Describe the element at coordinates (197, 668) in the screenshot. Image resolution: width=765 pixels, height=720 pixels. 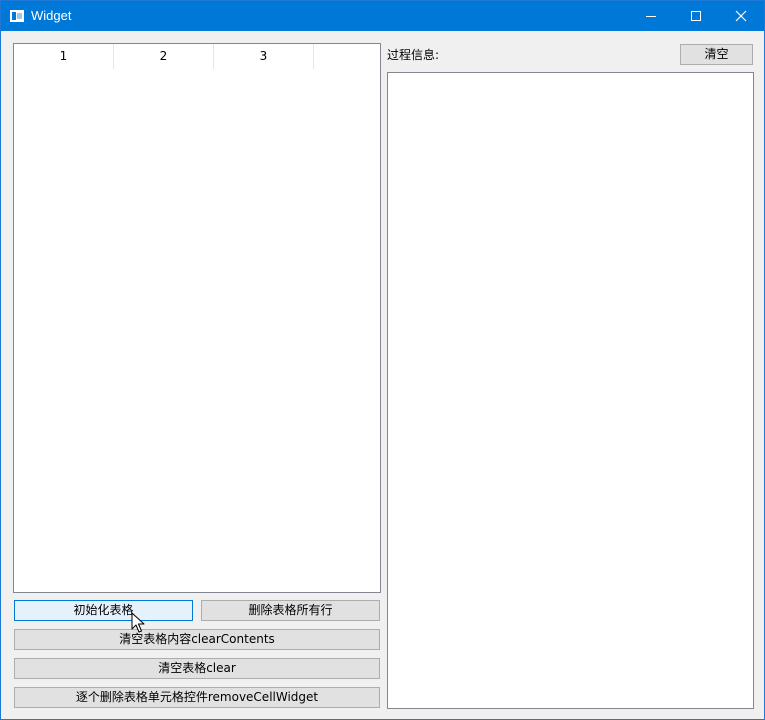
I see `clear-table-button: 清空表格clear` at that location.